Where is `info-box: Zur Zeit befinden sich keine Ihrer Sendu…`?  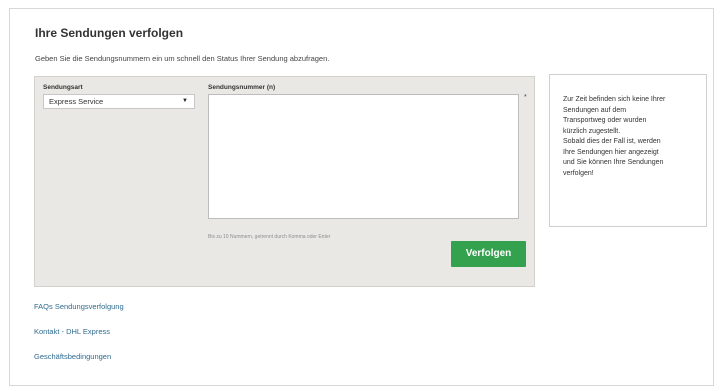 info-box: Zur Zeit befinden sich keine Ihrer Sendu… is located at coordinates (628, 150).